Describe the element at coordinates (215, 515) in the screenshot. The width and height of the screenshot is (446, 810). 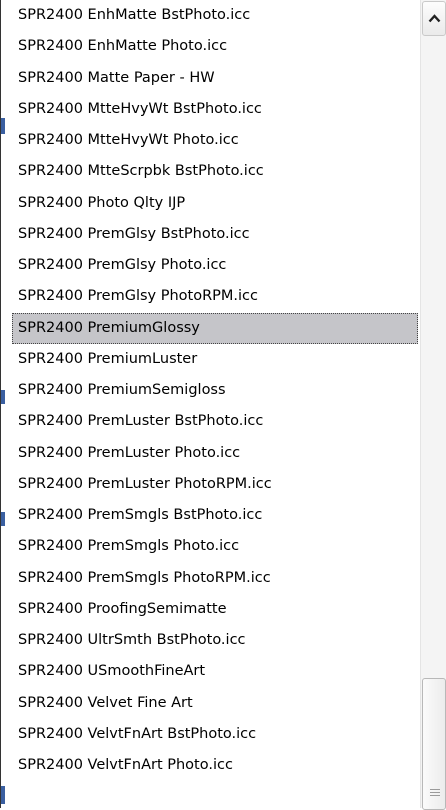
I see `list-item: SPR2400 PremSmgls BstPhoto.icc` at that location.